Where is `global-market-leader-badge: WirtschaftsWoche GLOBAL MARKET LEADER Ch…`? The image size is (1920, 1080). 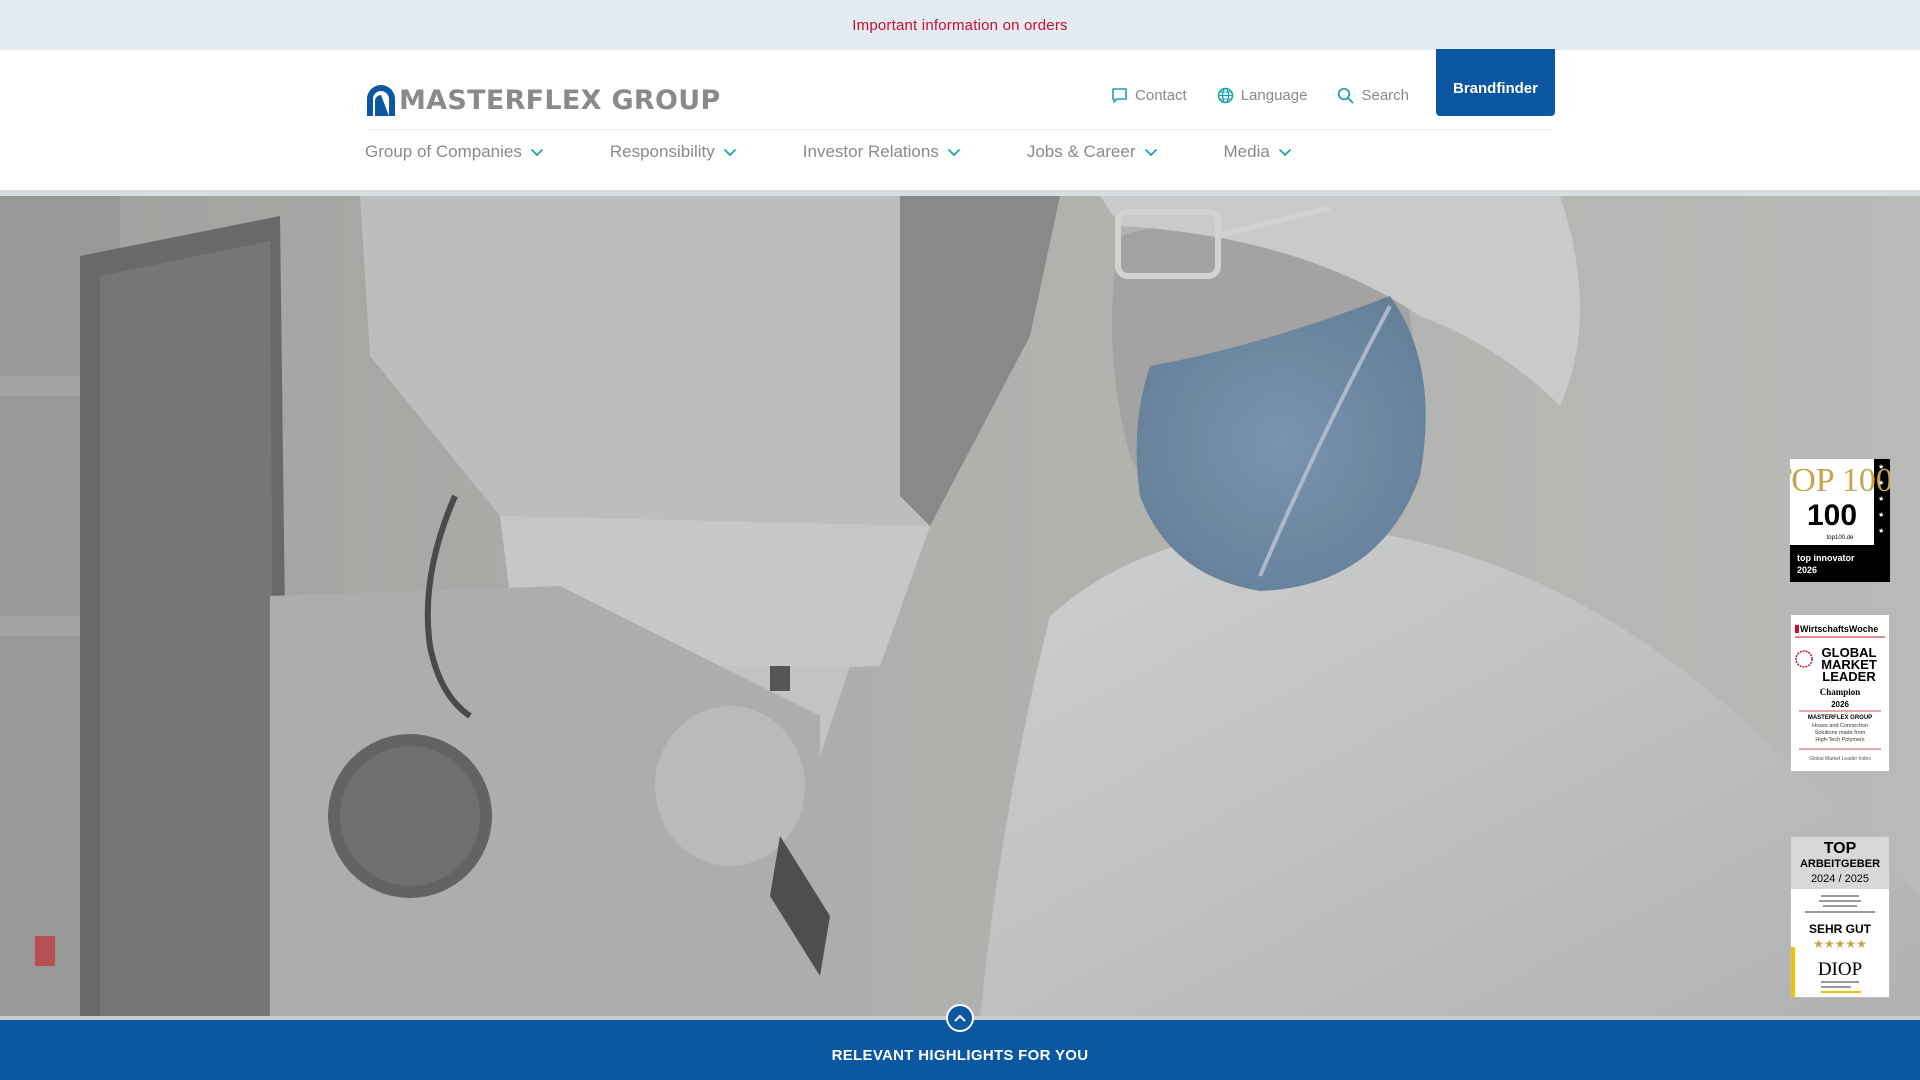 global-market-leader-badge: WirtschaftsWoche GLOBAL MARKET LEADER Ch… is located at coordinates (1840, 693).